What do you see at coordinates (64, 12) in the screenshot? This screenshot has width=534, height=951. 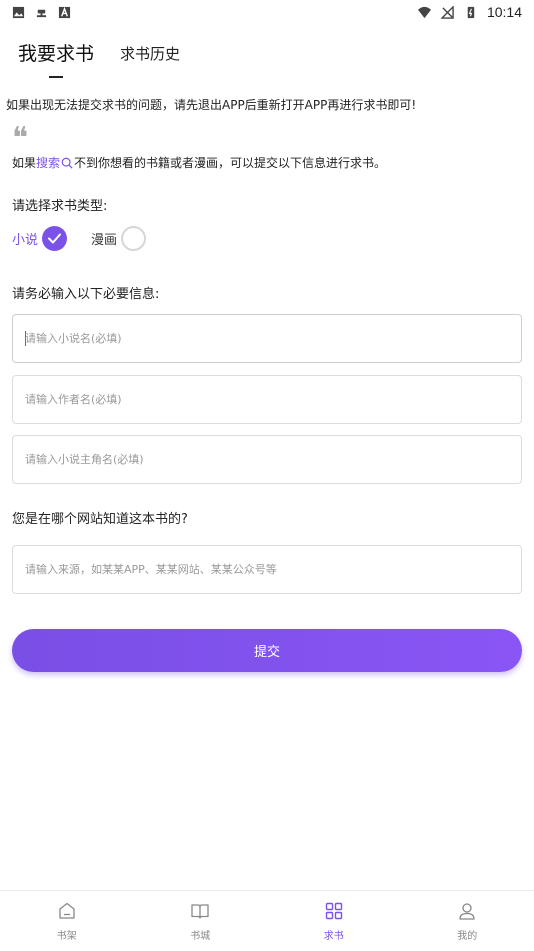 I see `text-icon` at bounding box center [64, 12].